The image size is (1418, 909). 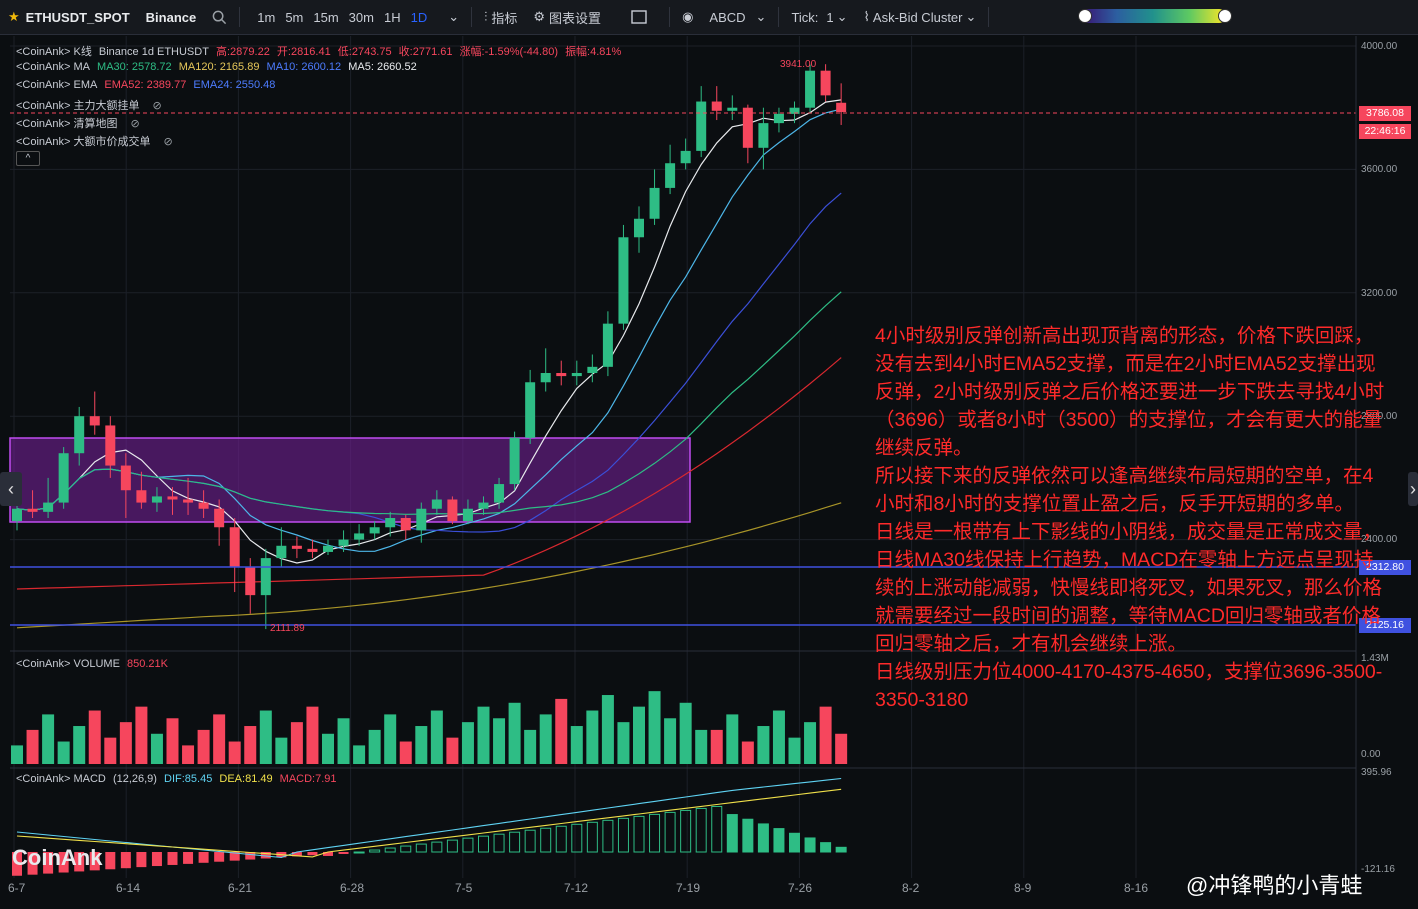 I want to click on x-tick: 6-28, so click(x=352, y=888).